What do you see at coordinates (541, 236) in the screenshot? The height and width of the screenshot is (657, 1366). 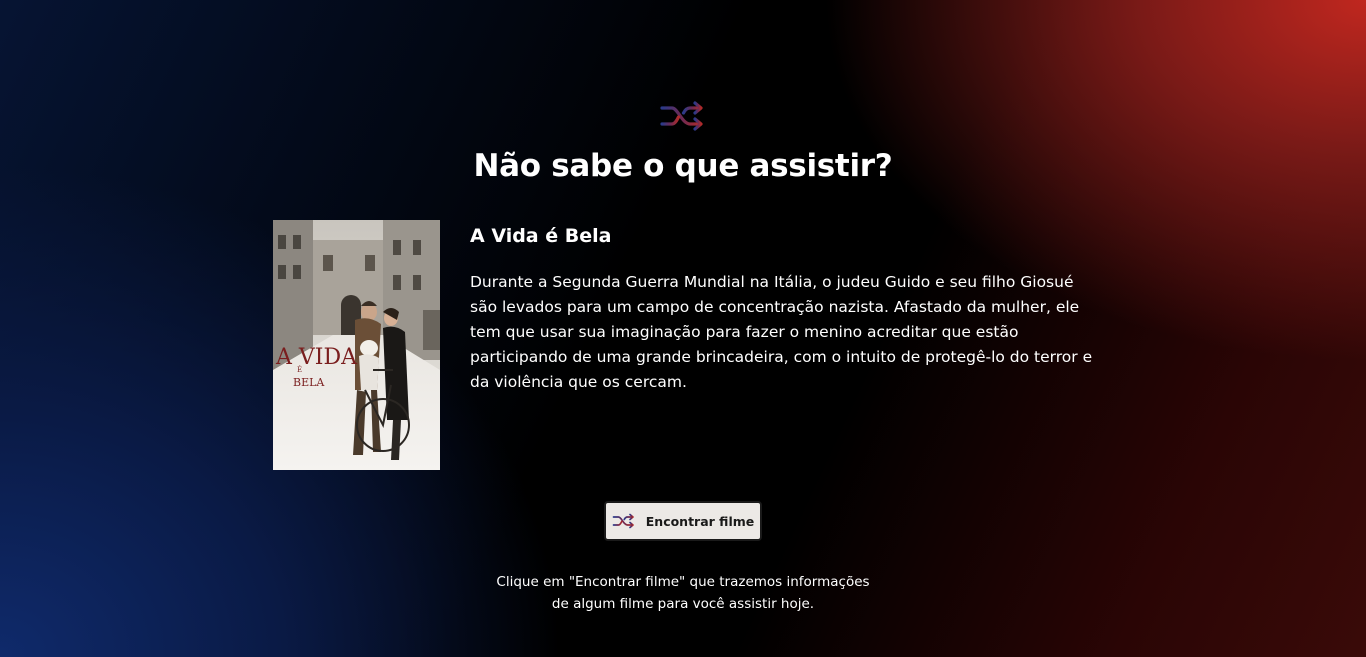 I see `movie-title: A Vida é Bela` at bounding box center [541, 236].